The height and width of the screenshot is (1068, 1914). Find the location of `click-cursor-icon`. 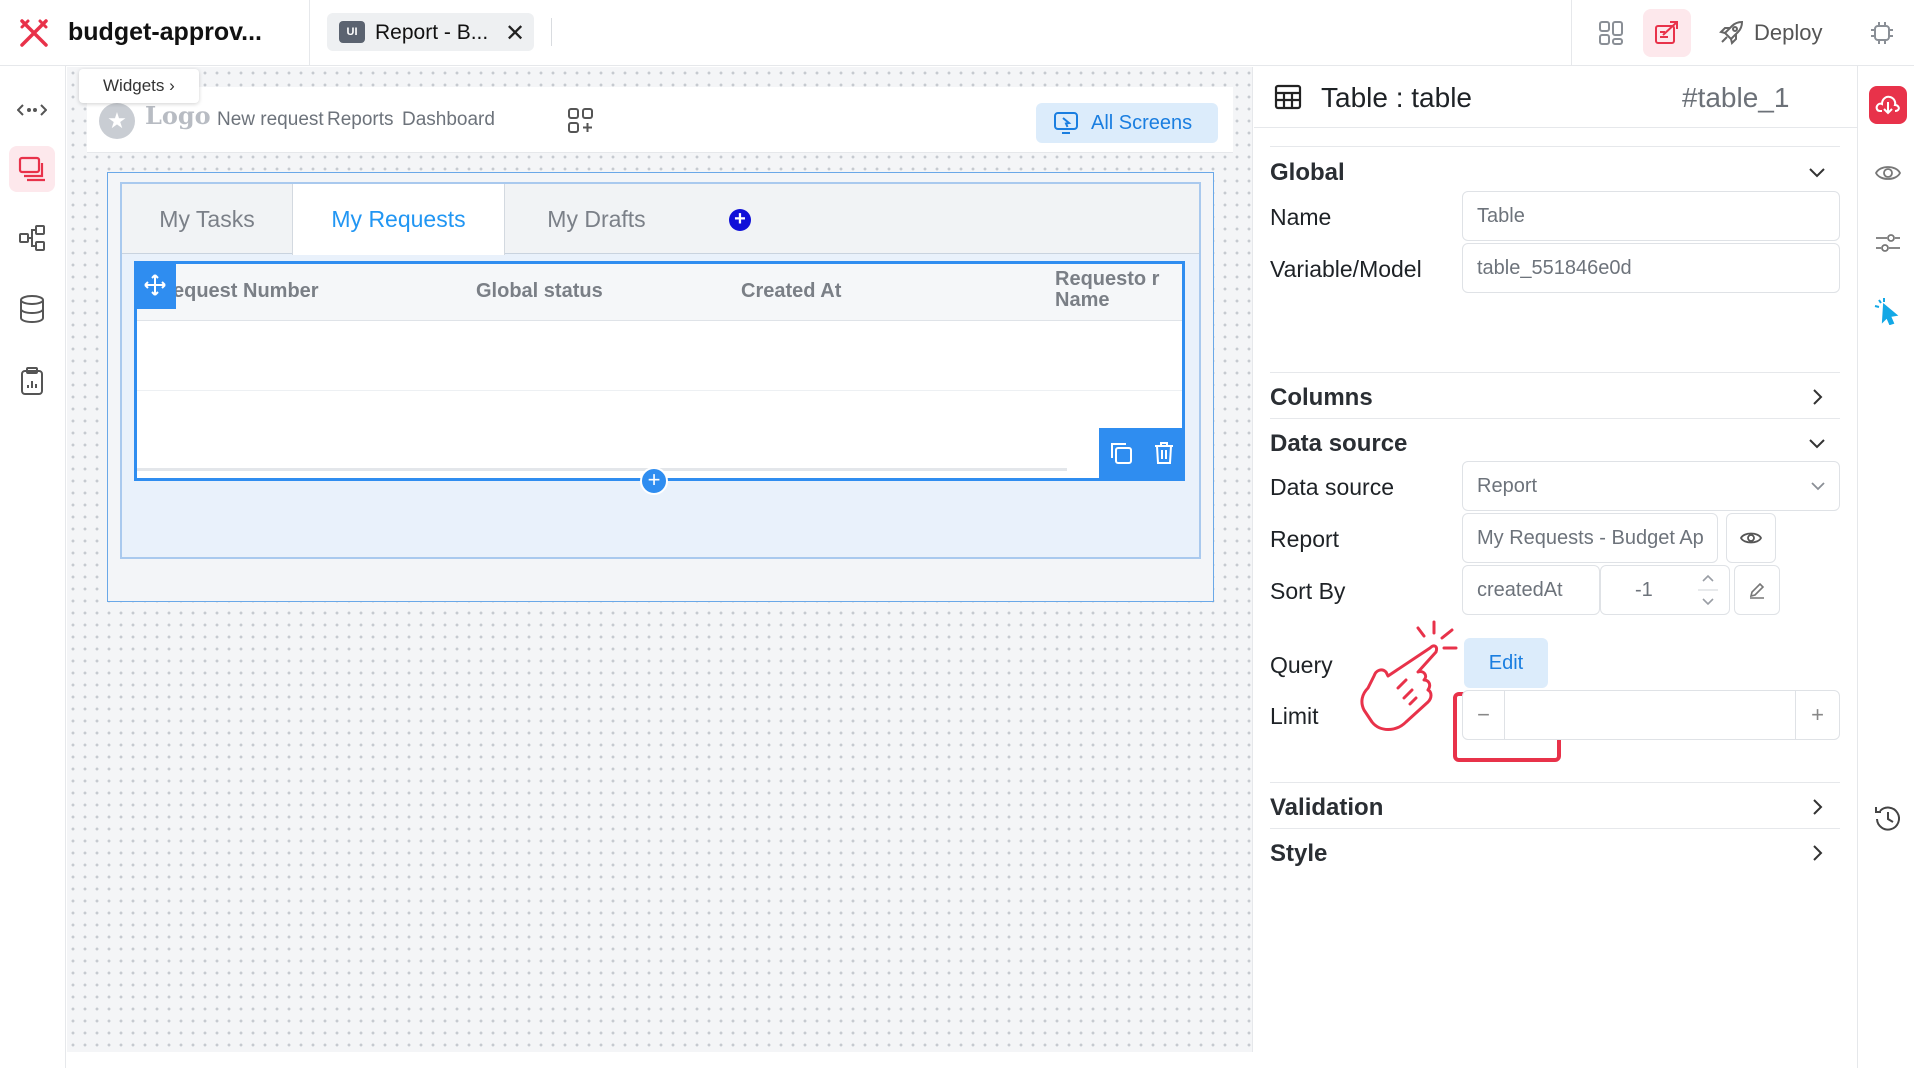

click-cursor-icon is located at coordinates (1886, 311).